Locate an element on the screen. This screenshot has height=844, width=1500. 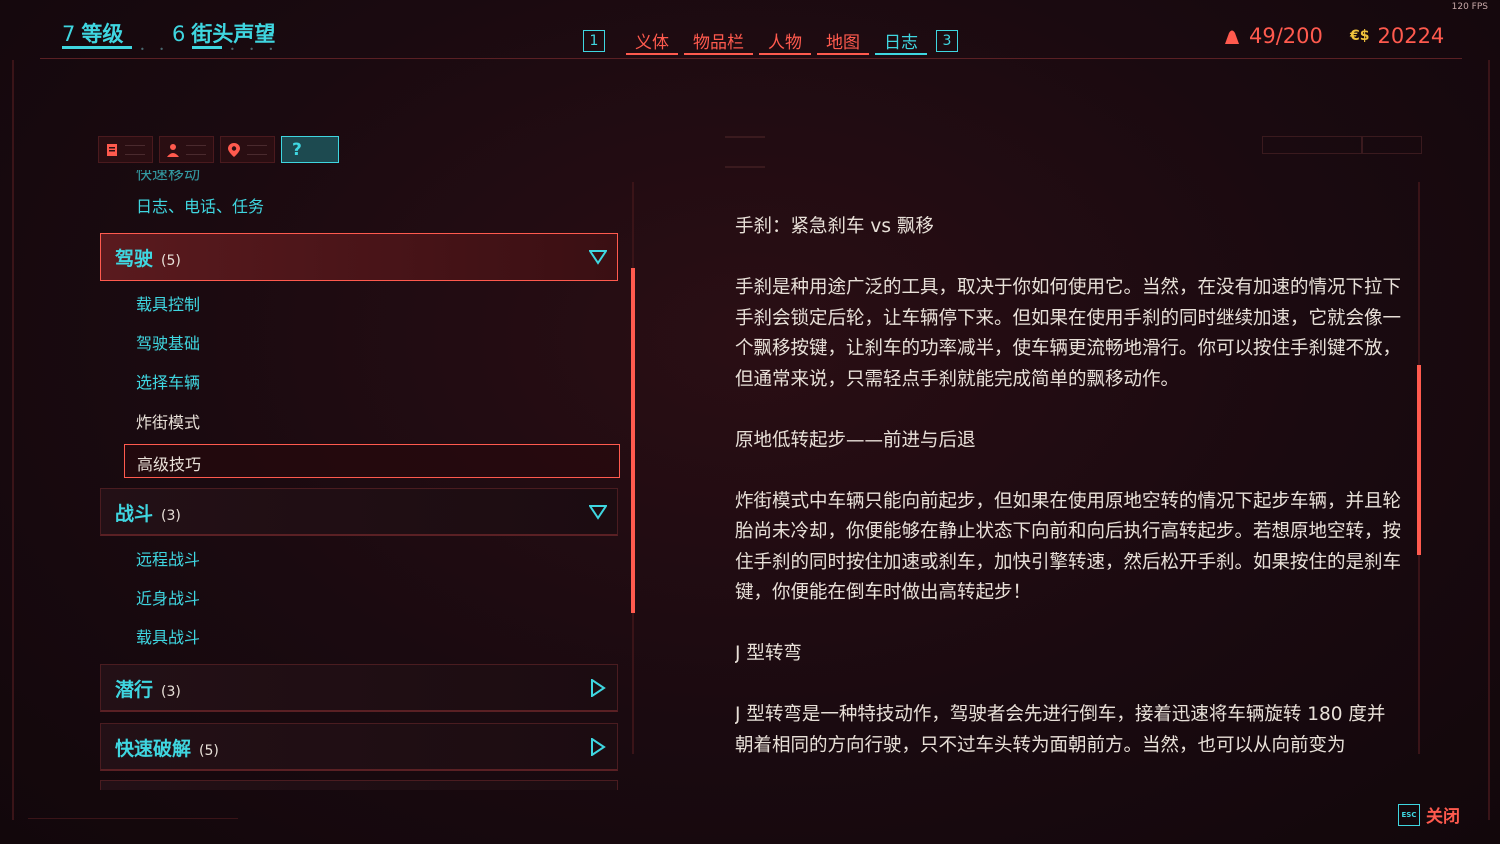
carry-weight-value: 49/200 is located at coordinates (1286, 36).